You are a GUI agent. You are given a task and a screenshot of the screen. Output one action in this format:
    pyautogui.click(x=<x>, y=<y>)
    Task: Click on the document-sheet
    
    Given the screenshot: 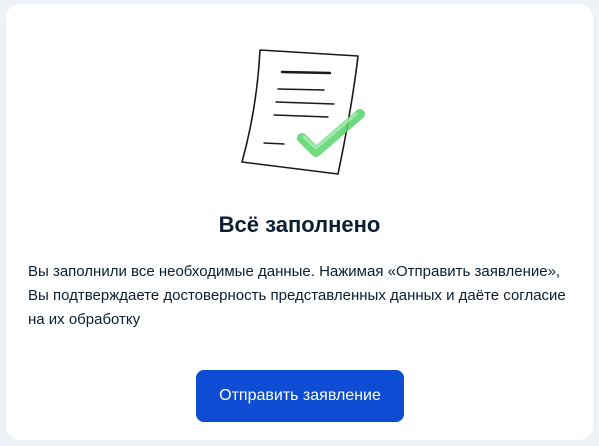 What is the action you would take?
    pyautogui.click(x=300, y=112)
    